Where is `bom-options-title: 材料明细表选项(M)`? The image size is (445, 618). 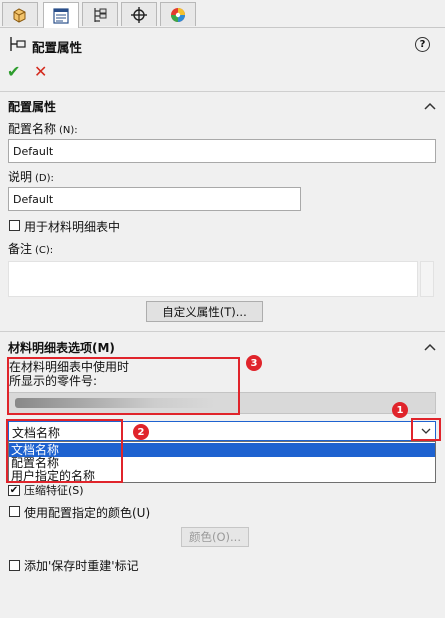 bom-options-title: 材料明细表选项(M) is located at coordinates (61, 348).